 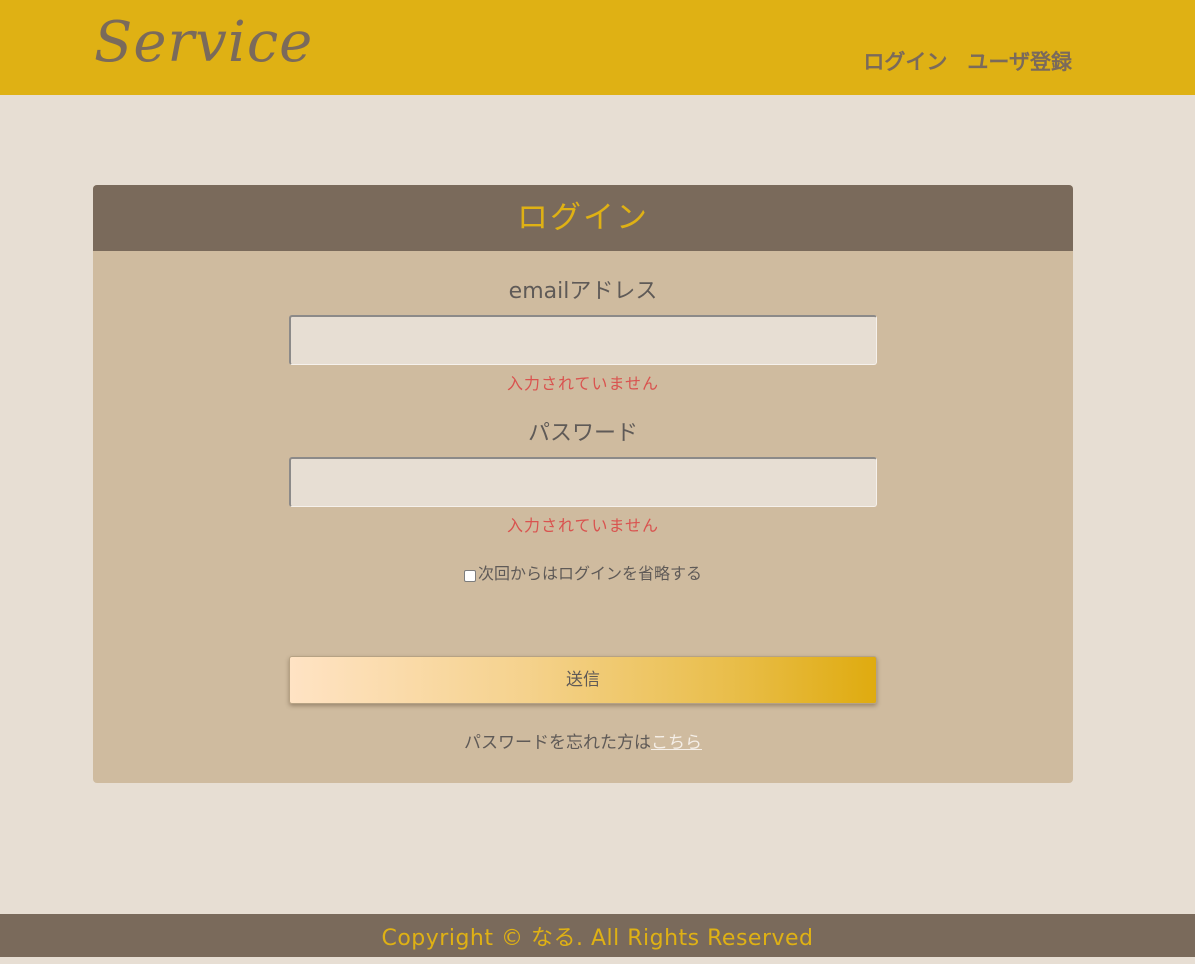 What do you see at coordinates (583, 383) in the screenshot?
I see `email-error: 入力されていません` at bounding box center [583, 383].